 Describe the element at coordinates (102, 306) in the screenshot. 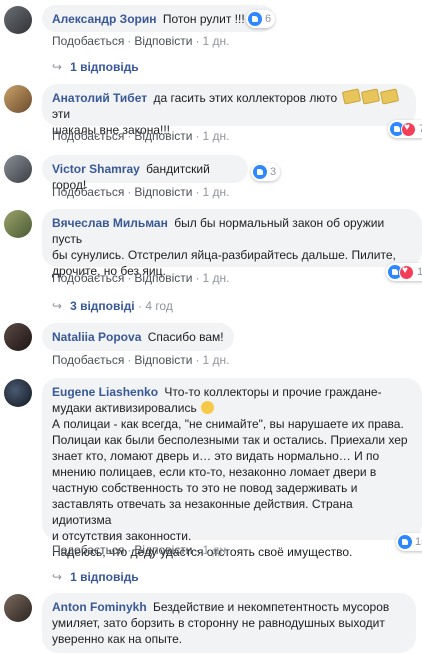

I see `replies-count: 3 відповіді` at that location.